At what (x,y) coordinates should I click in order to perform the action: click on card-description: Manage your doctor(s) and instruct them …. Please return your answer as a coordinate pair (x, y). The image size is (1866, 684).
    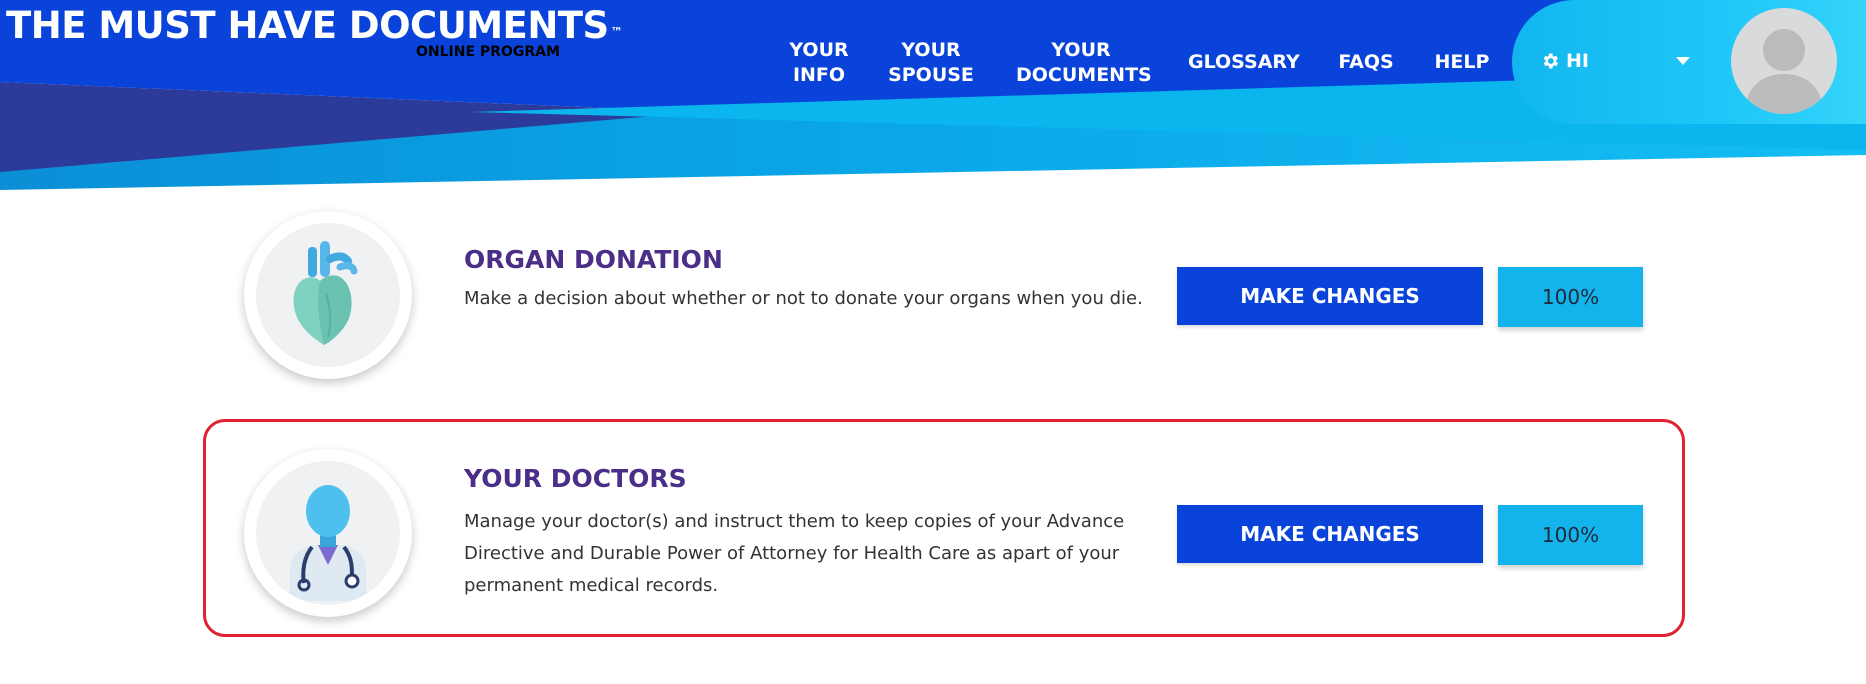
    Looking at the image, I should click on (794, 553).